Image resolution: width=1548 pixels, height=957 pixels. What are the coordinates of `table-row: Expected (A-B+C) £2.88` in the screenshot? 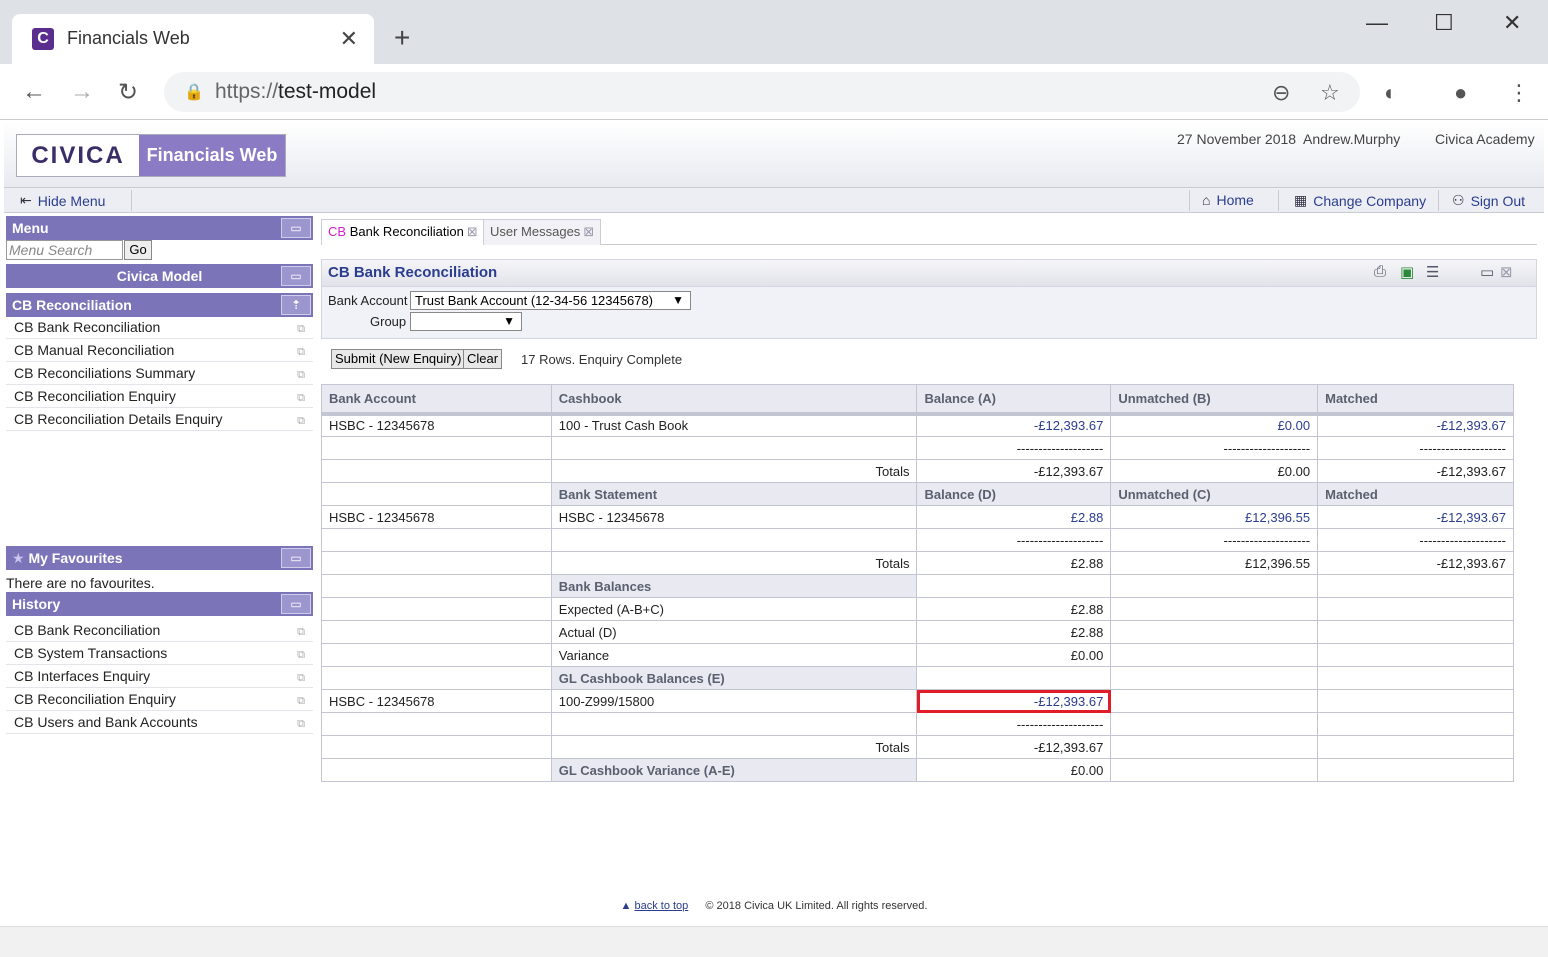 It's located at (917, 609).